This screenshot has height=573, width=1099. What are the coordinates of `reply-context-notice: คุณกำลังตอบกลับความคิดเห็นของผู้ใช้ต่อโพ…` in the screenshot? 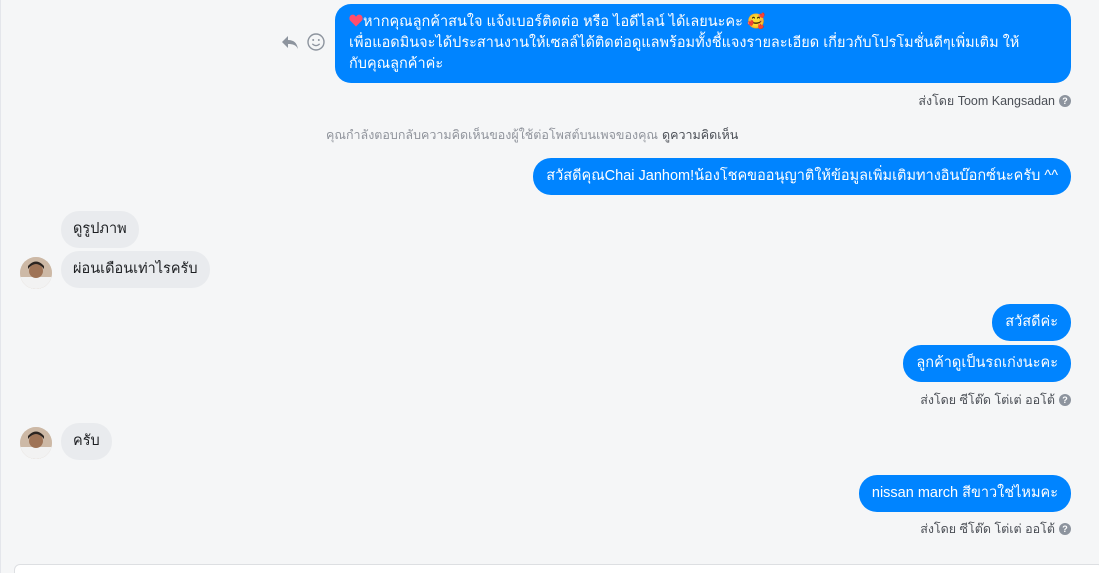 It's located at (532, 135).